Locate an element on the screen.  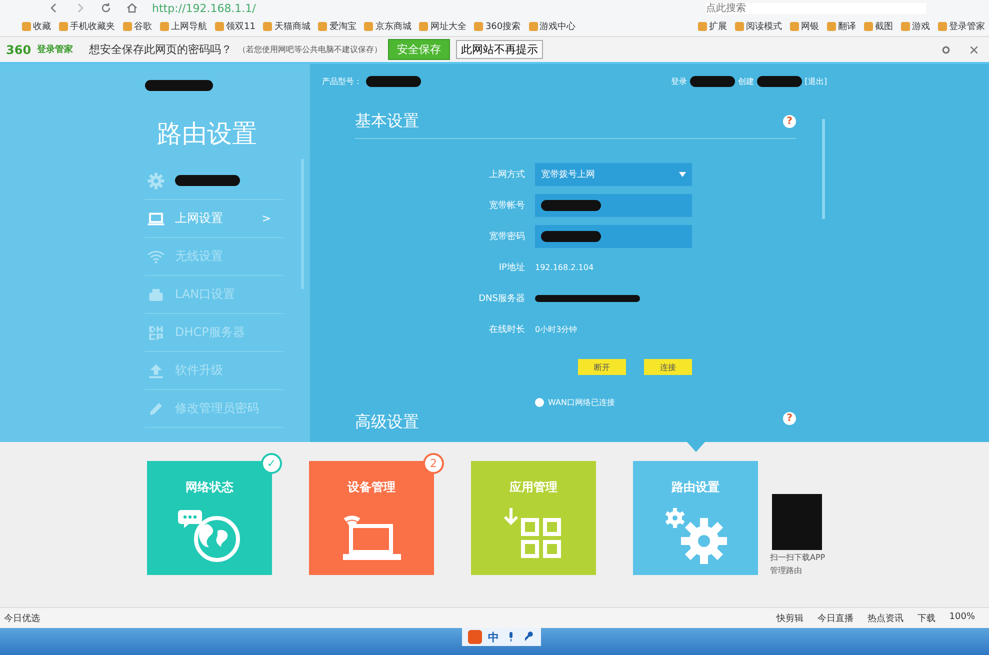
bookmark-link: 天猫商城 is located at coordinates (286, 26).